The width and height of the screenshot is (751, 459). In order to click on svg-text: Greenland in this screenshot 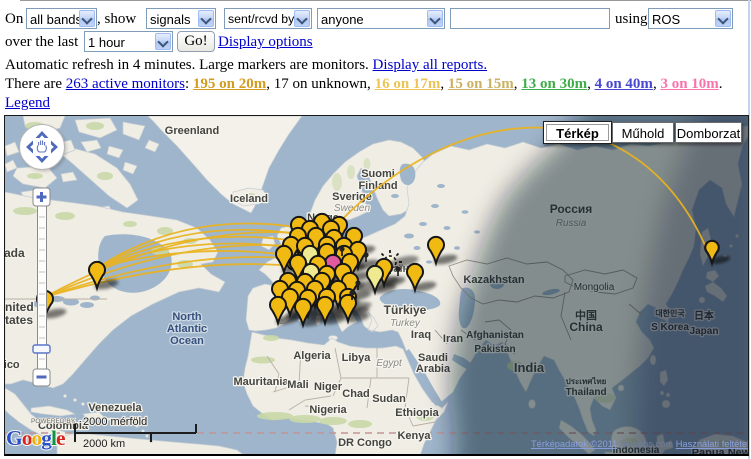, I will do `click(192, 131)`.